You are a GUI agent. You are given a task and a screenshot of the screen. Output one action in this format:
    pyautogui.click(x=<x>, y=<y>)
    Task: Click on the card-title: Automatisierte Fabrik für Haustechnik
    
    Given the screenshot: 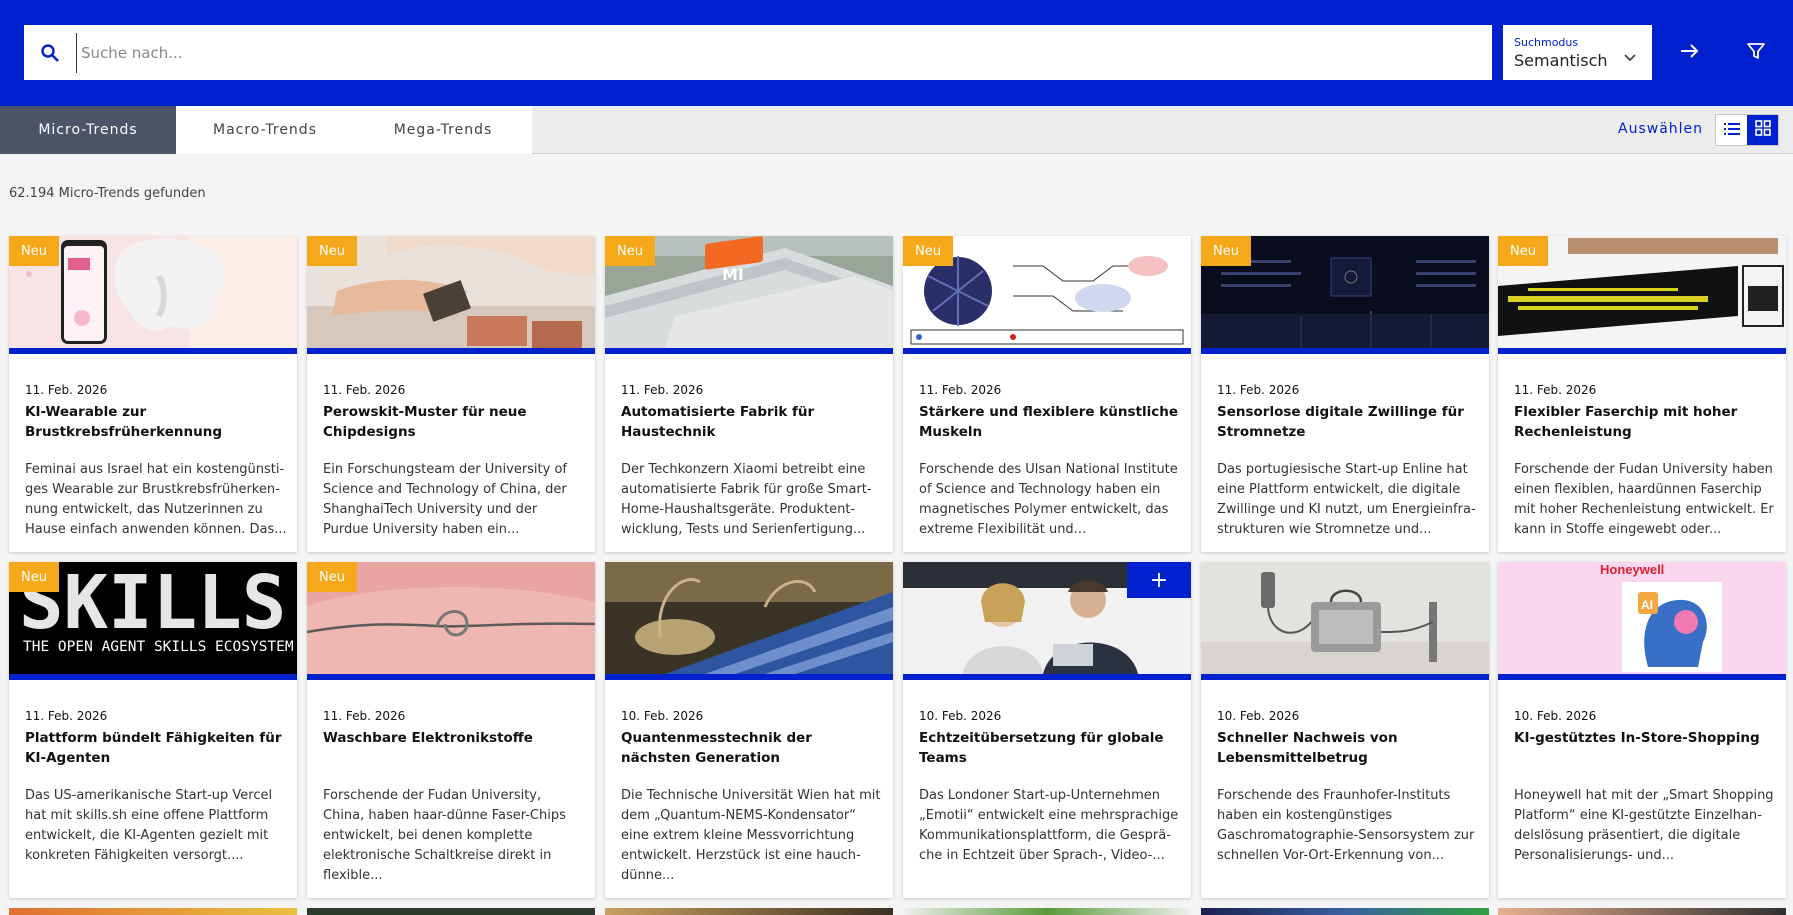 What is the action you would take?
    pyautogui.click(x=752, y=422)
    